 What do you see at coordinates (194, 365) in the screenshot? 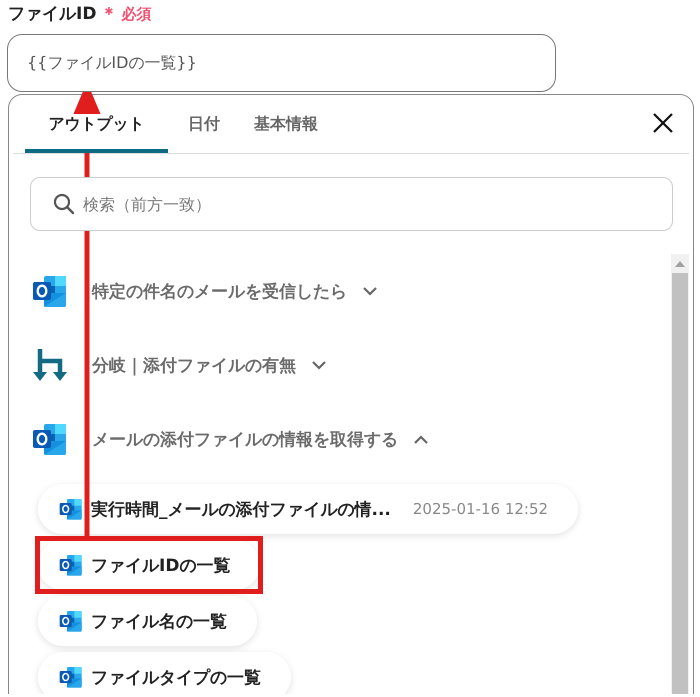
I see `step-title: 分岐｜添付ファイルの有無` at bounding box center [194, 365].